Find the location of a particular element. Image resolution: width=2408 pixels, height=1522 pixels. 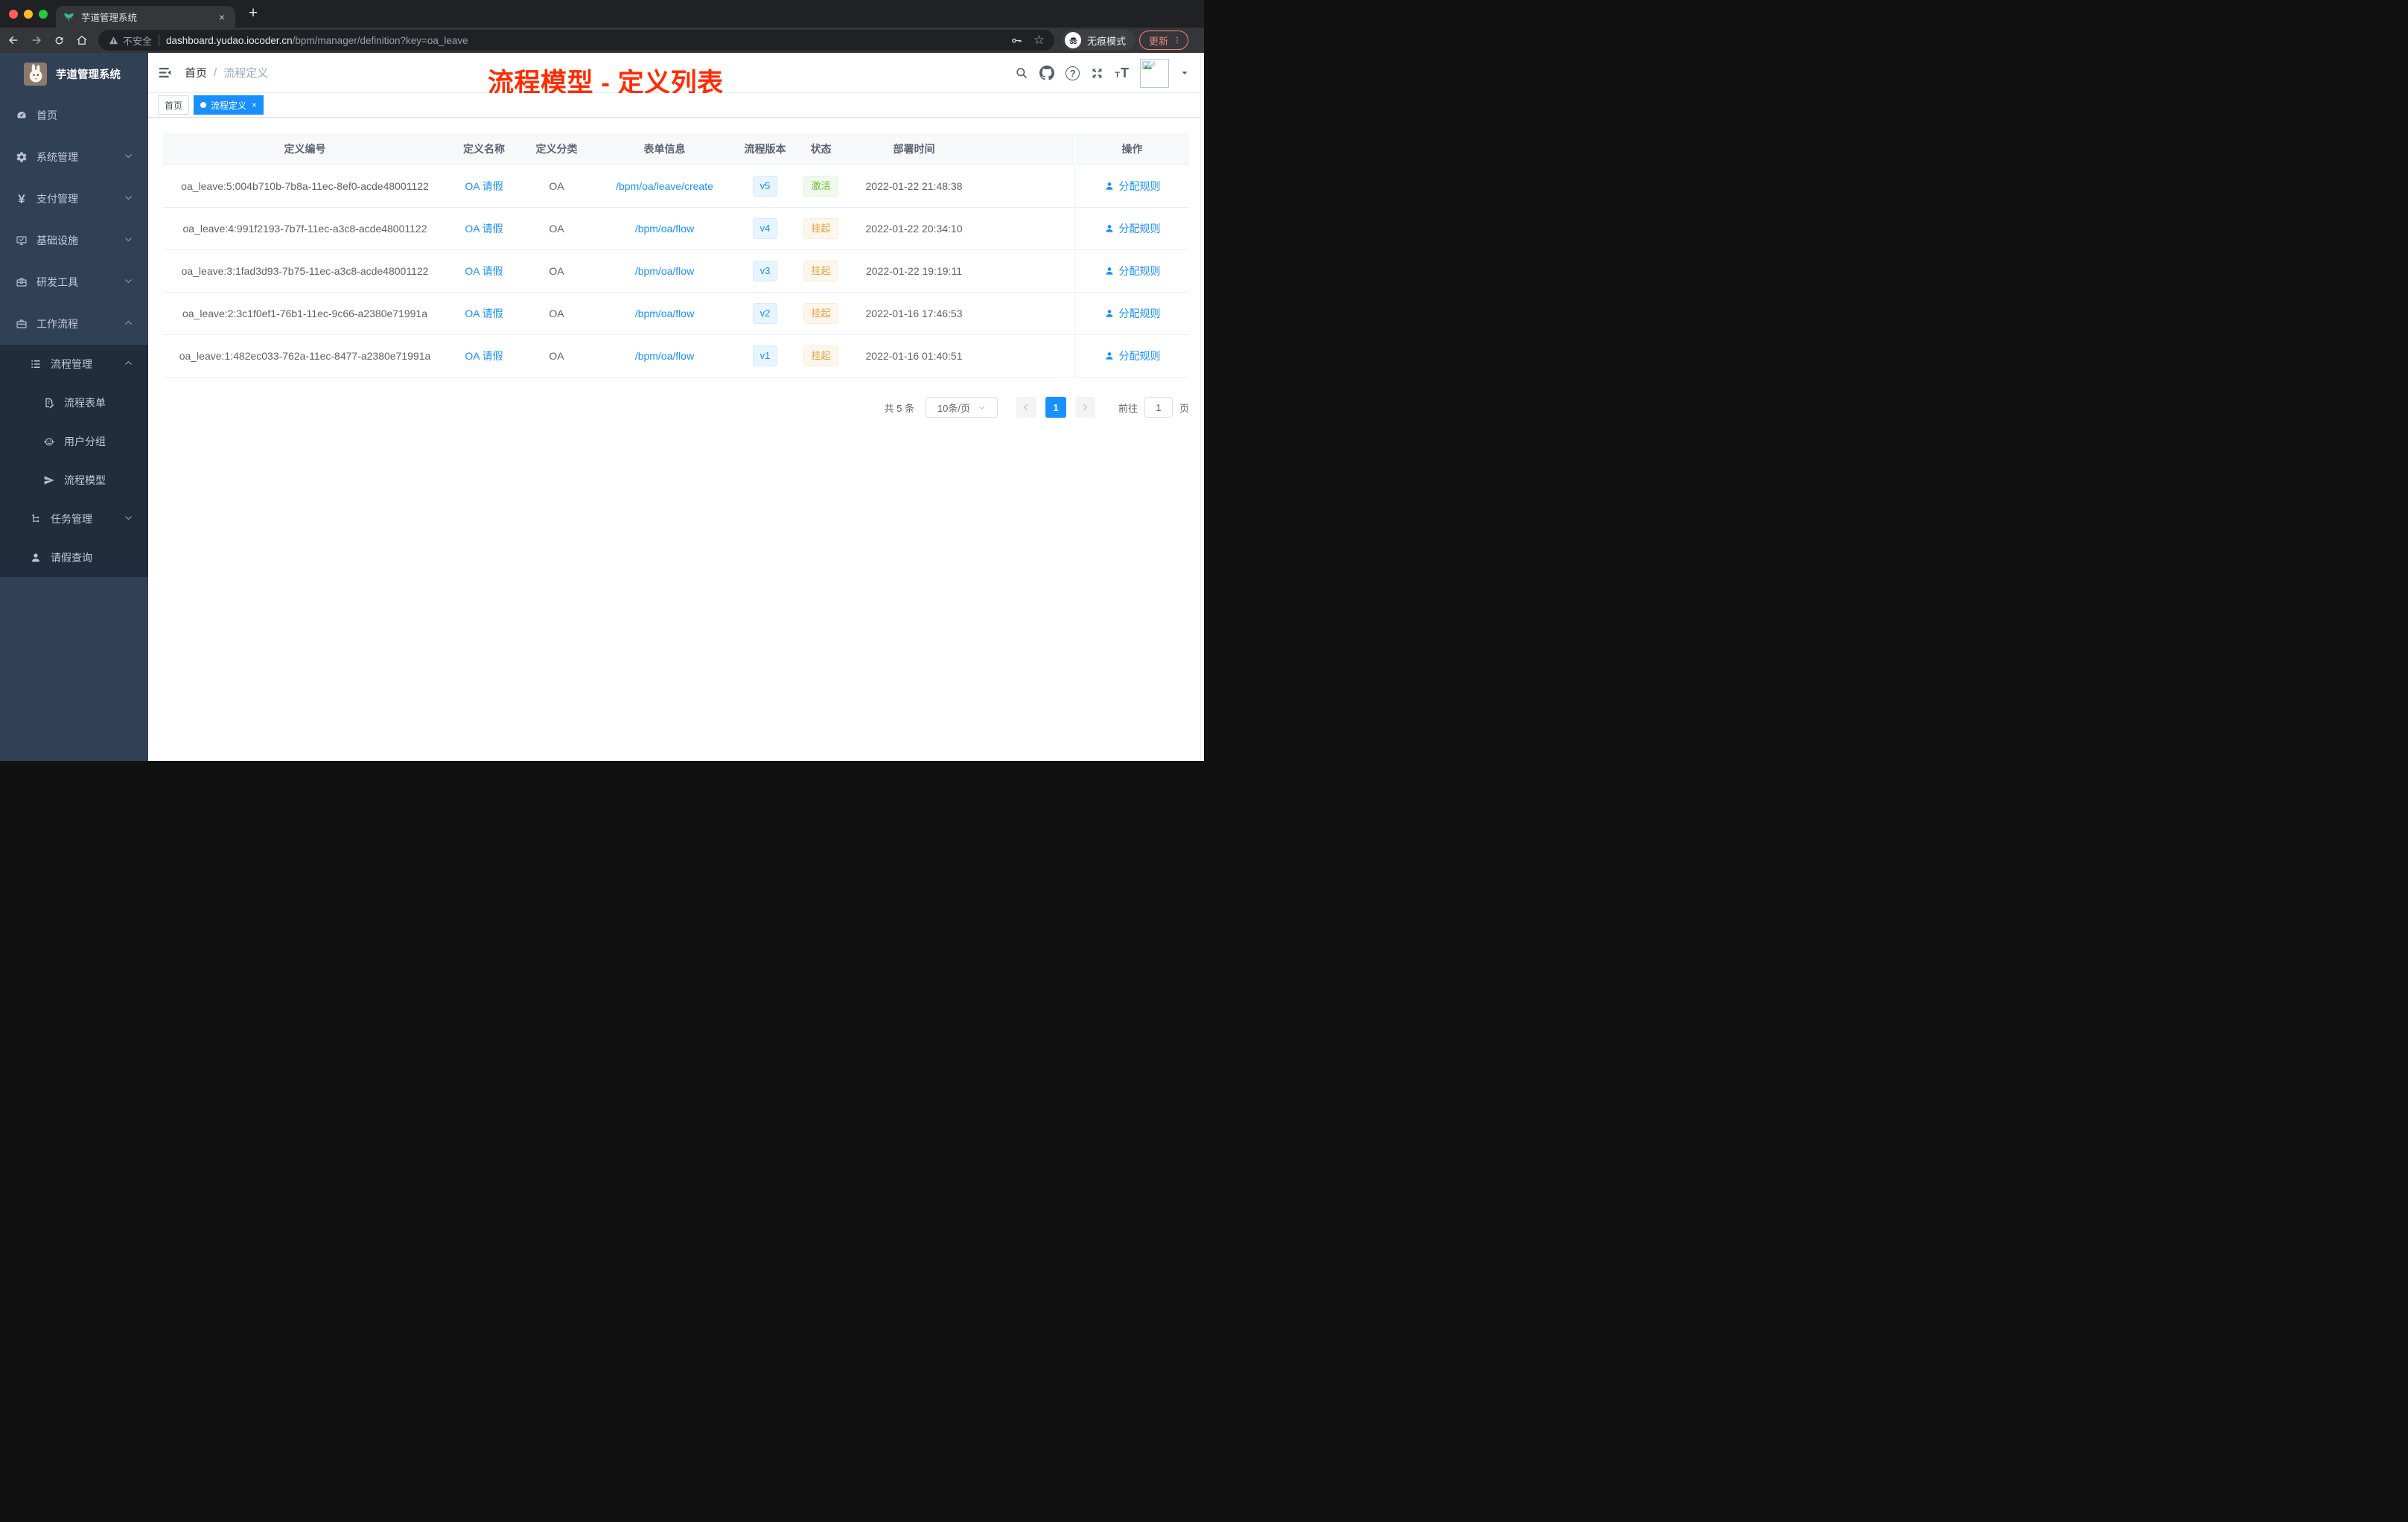

cell-spacer is located at coordinates (1027, 271).